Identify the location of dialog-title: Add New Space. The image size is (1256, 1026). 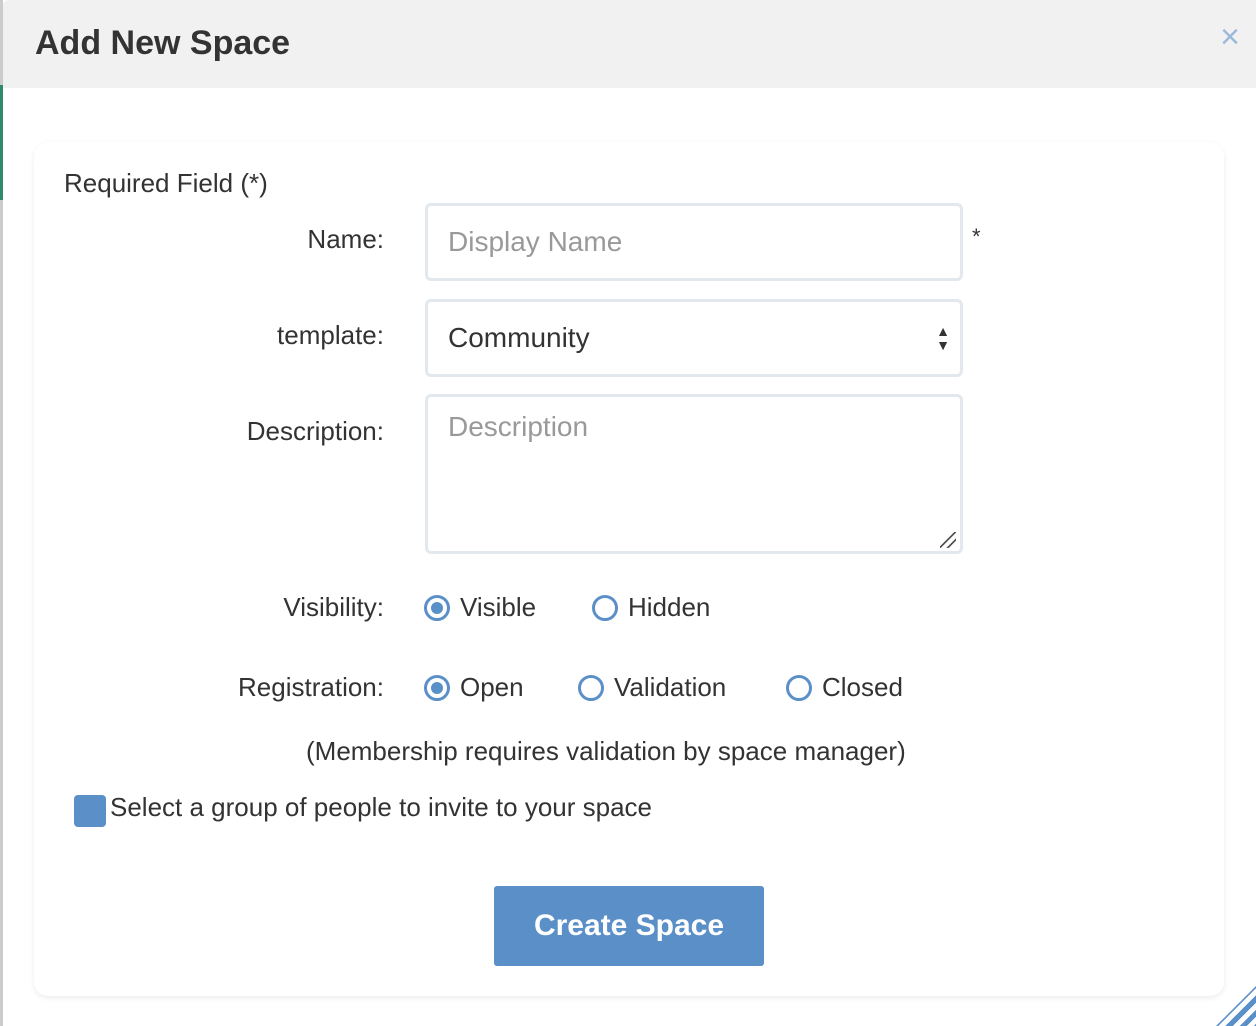
(163, 43).